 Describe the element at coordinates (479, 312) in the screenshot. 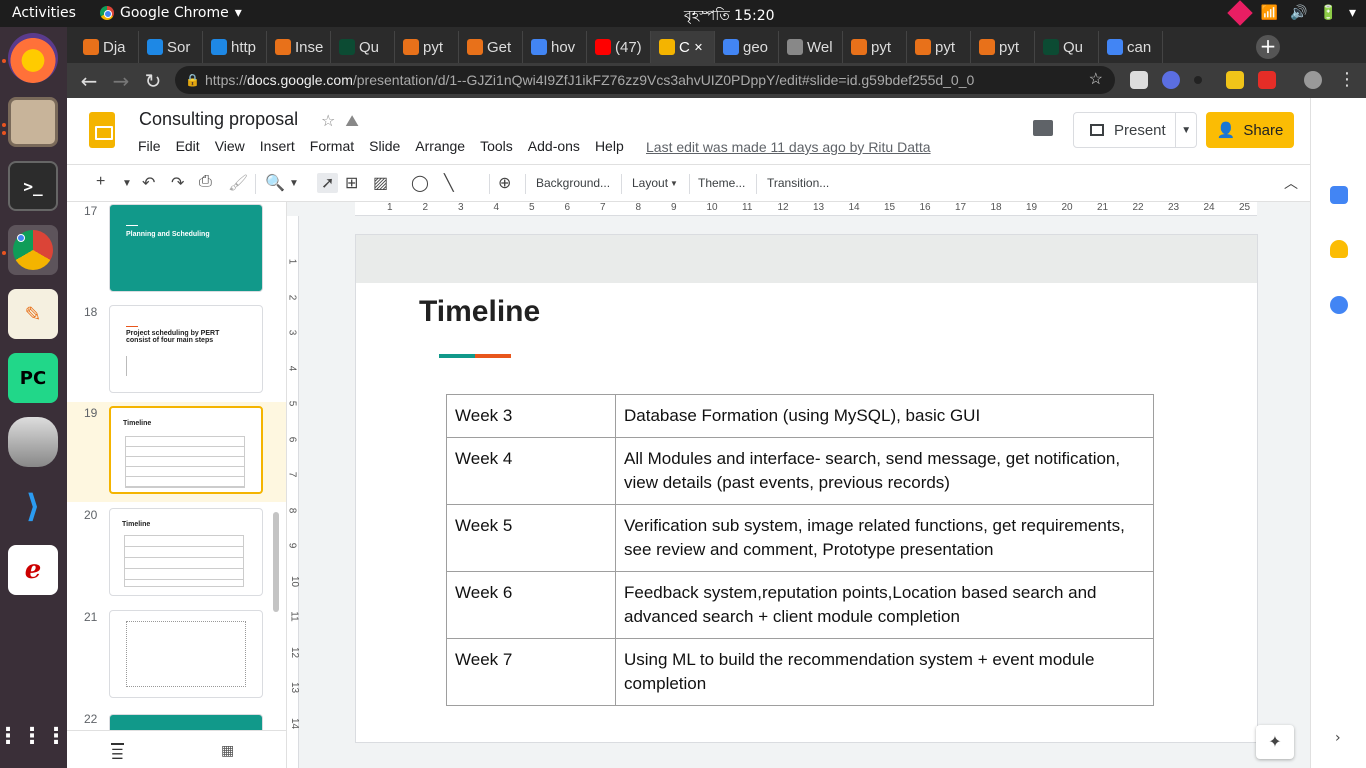

I see `slide-title: Timeline` at that location.